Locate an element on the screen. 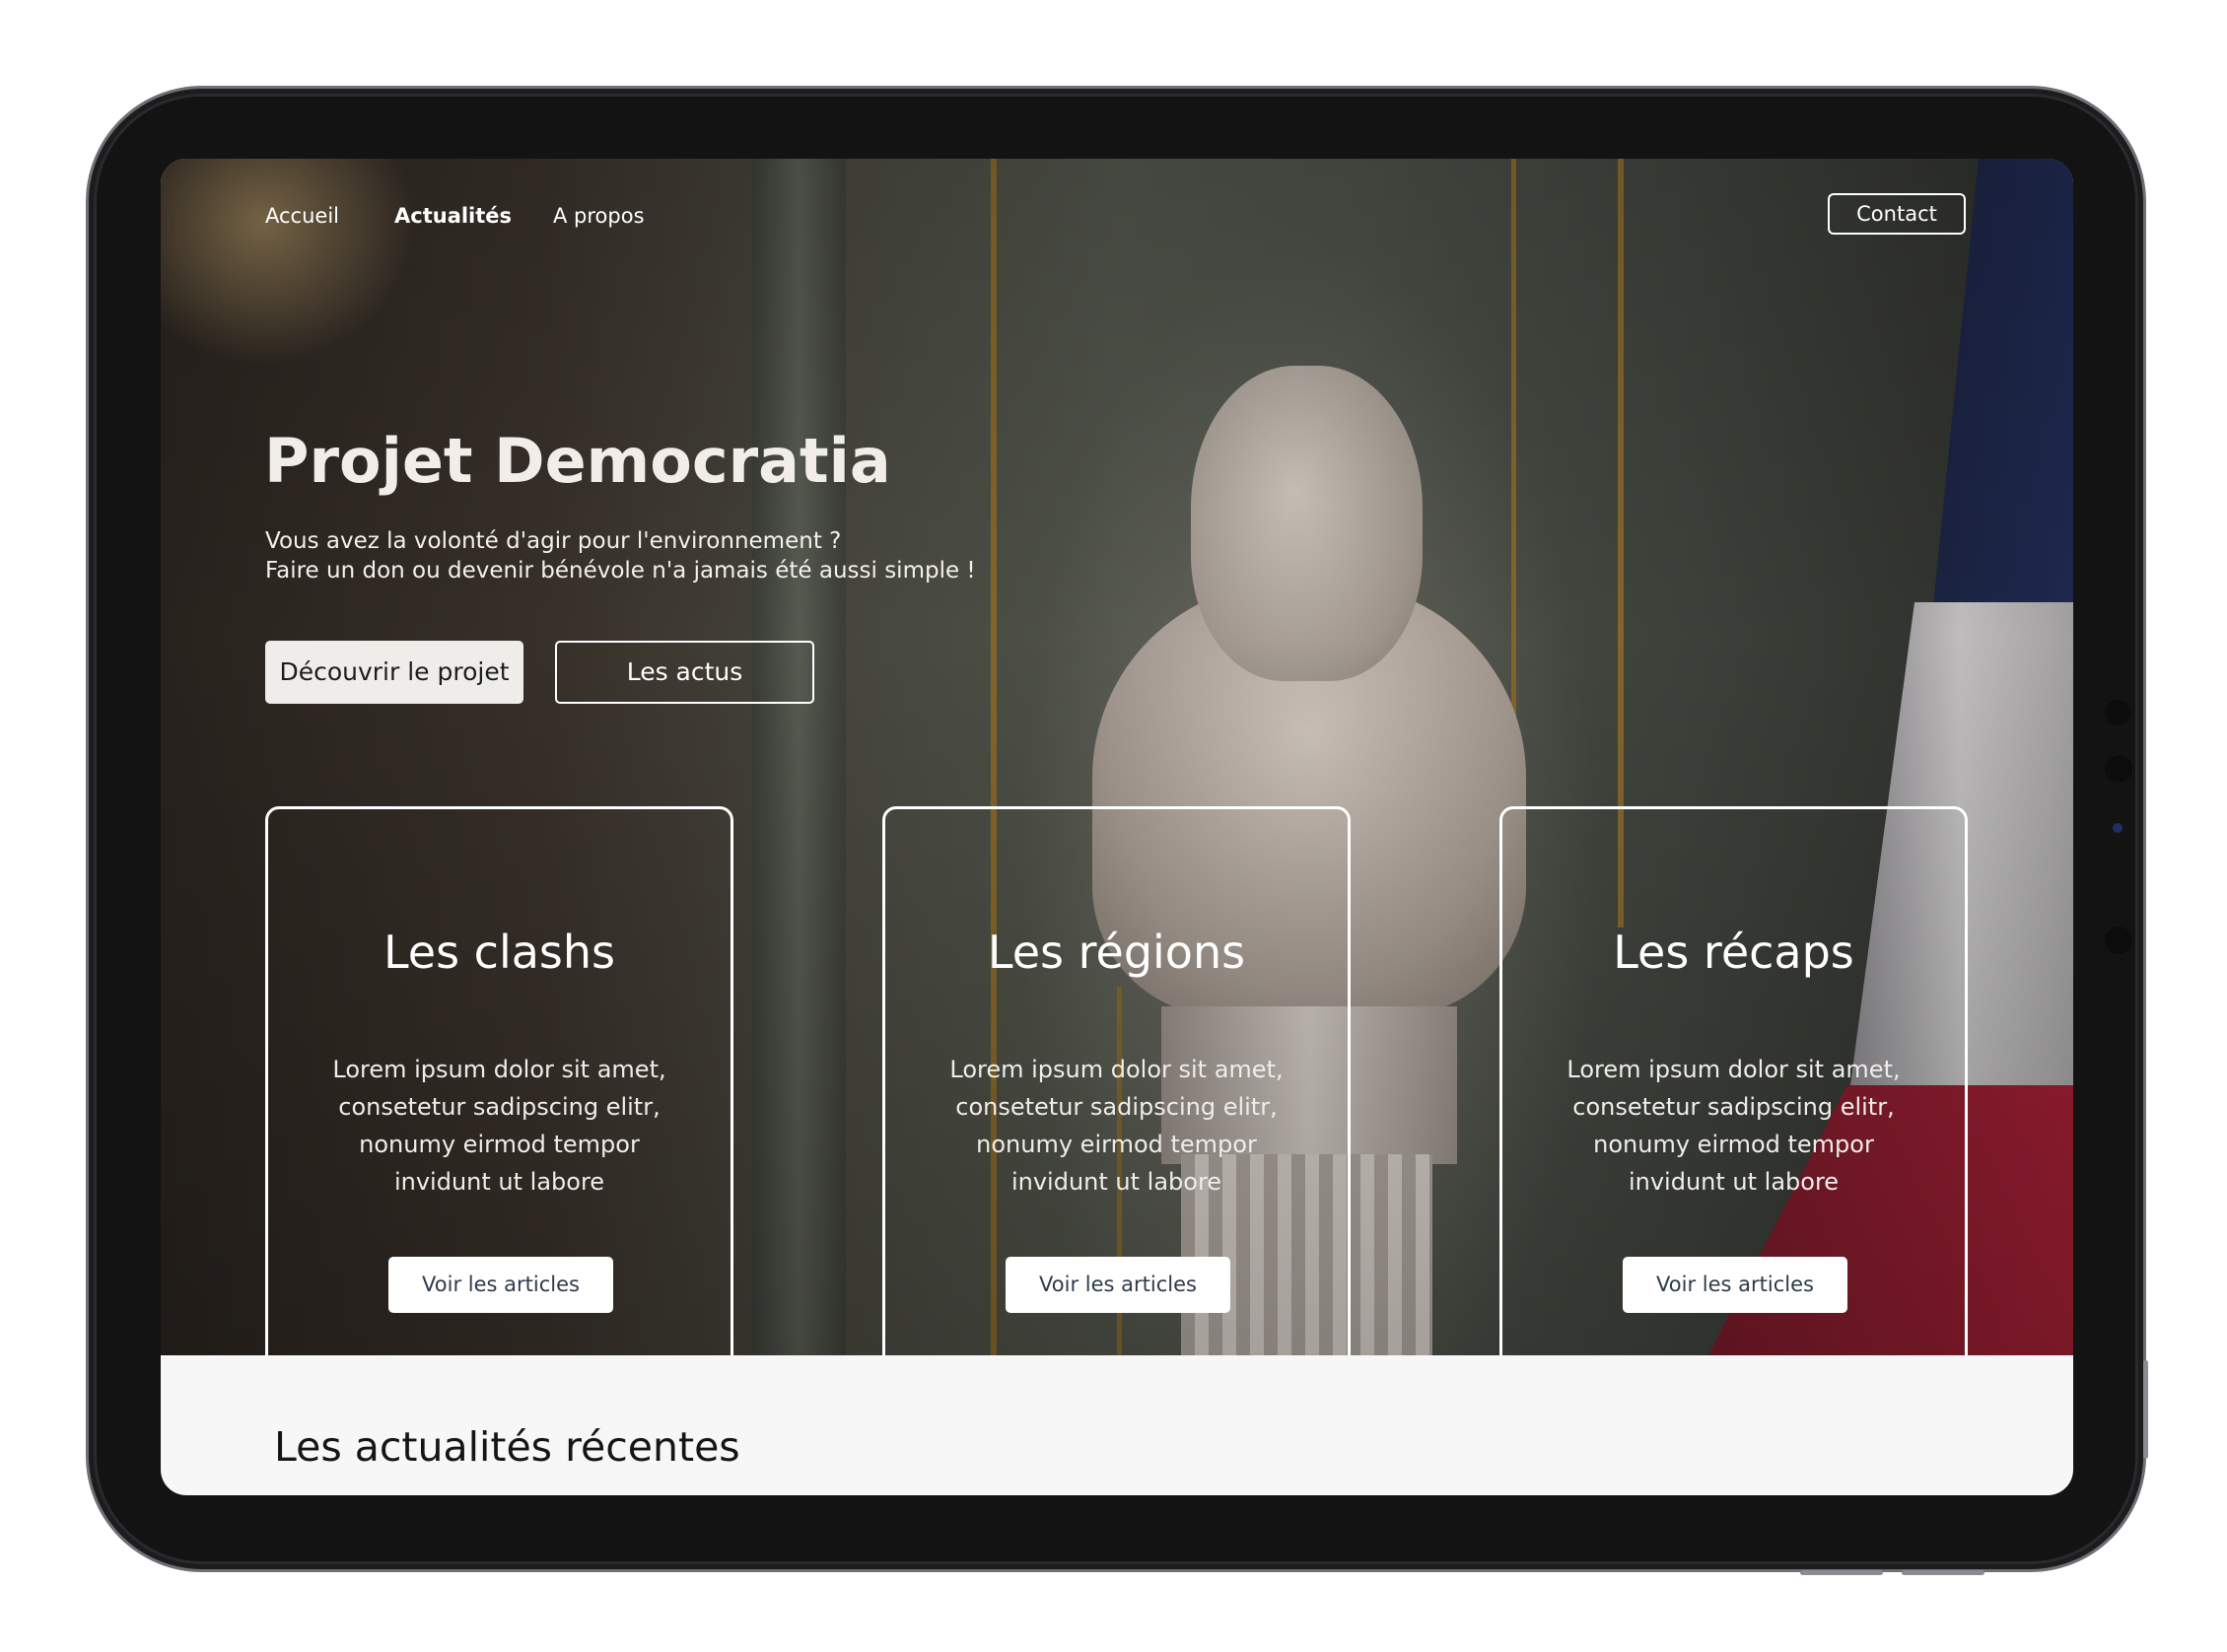 The height and width of the screenshot is (1652, 2227). camera-lens-icon is located at coordinates (2118, 828).